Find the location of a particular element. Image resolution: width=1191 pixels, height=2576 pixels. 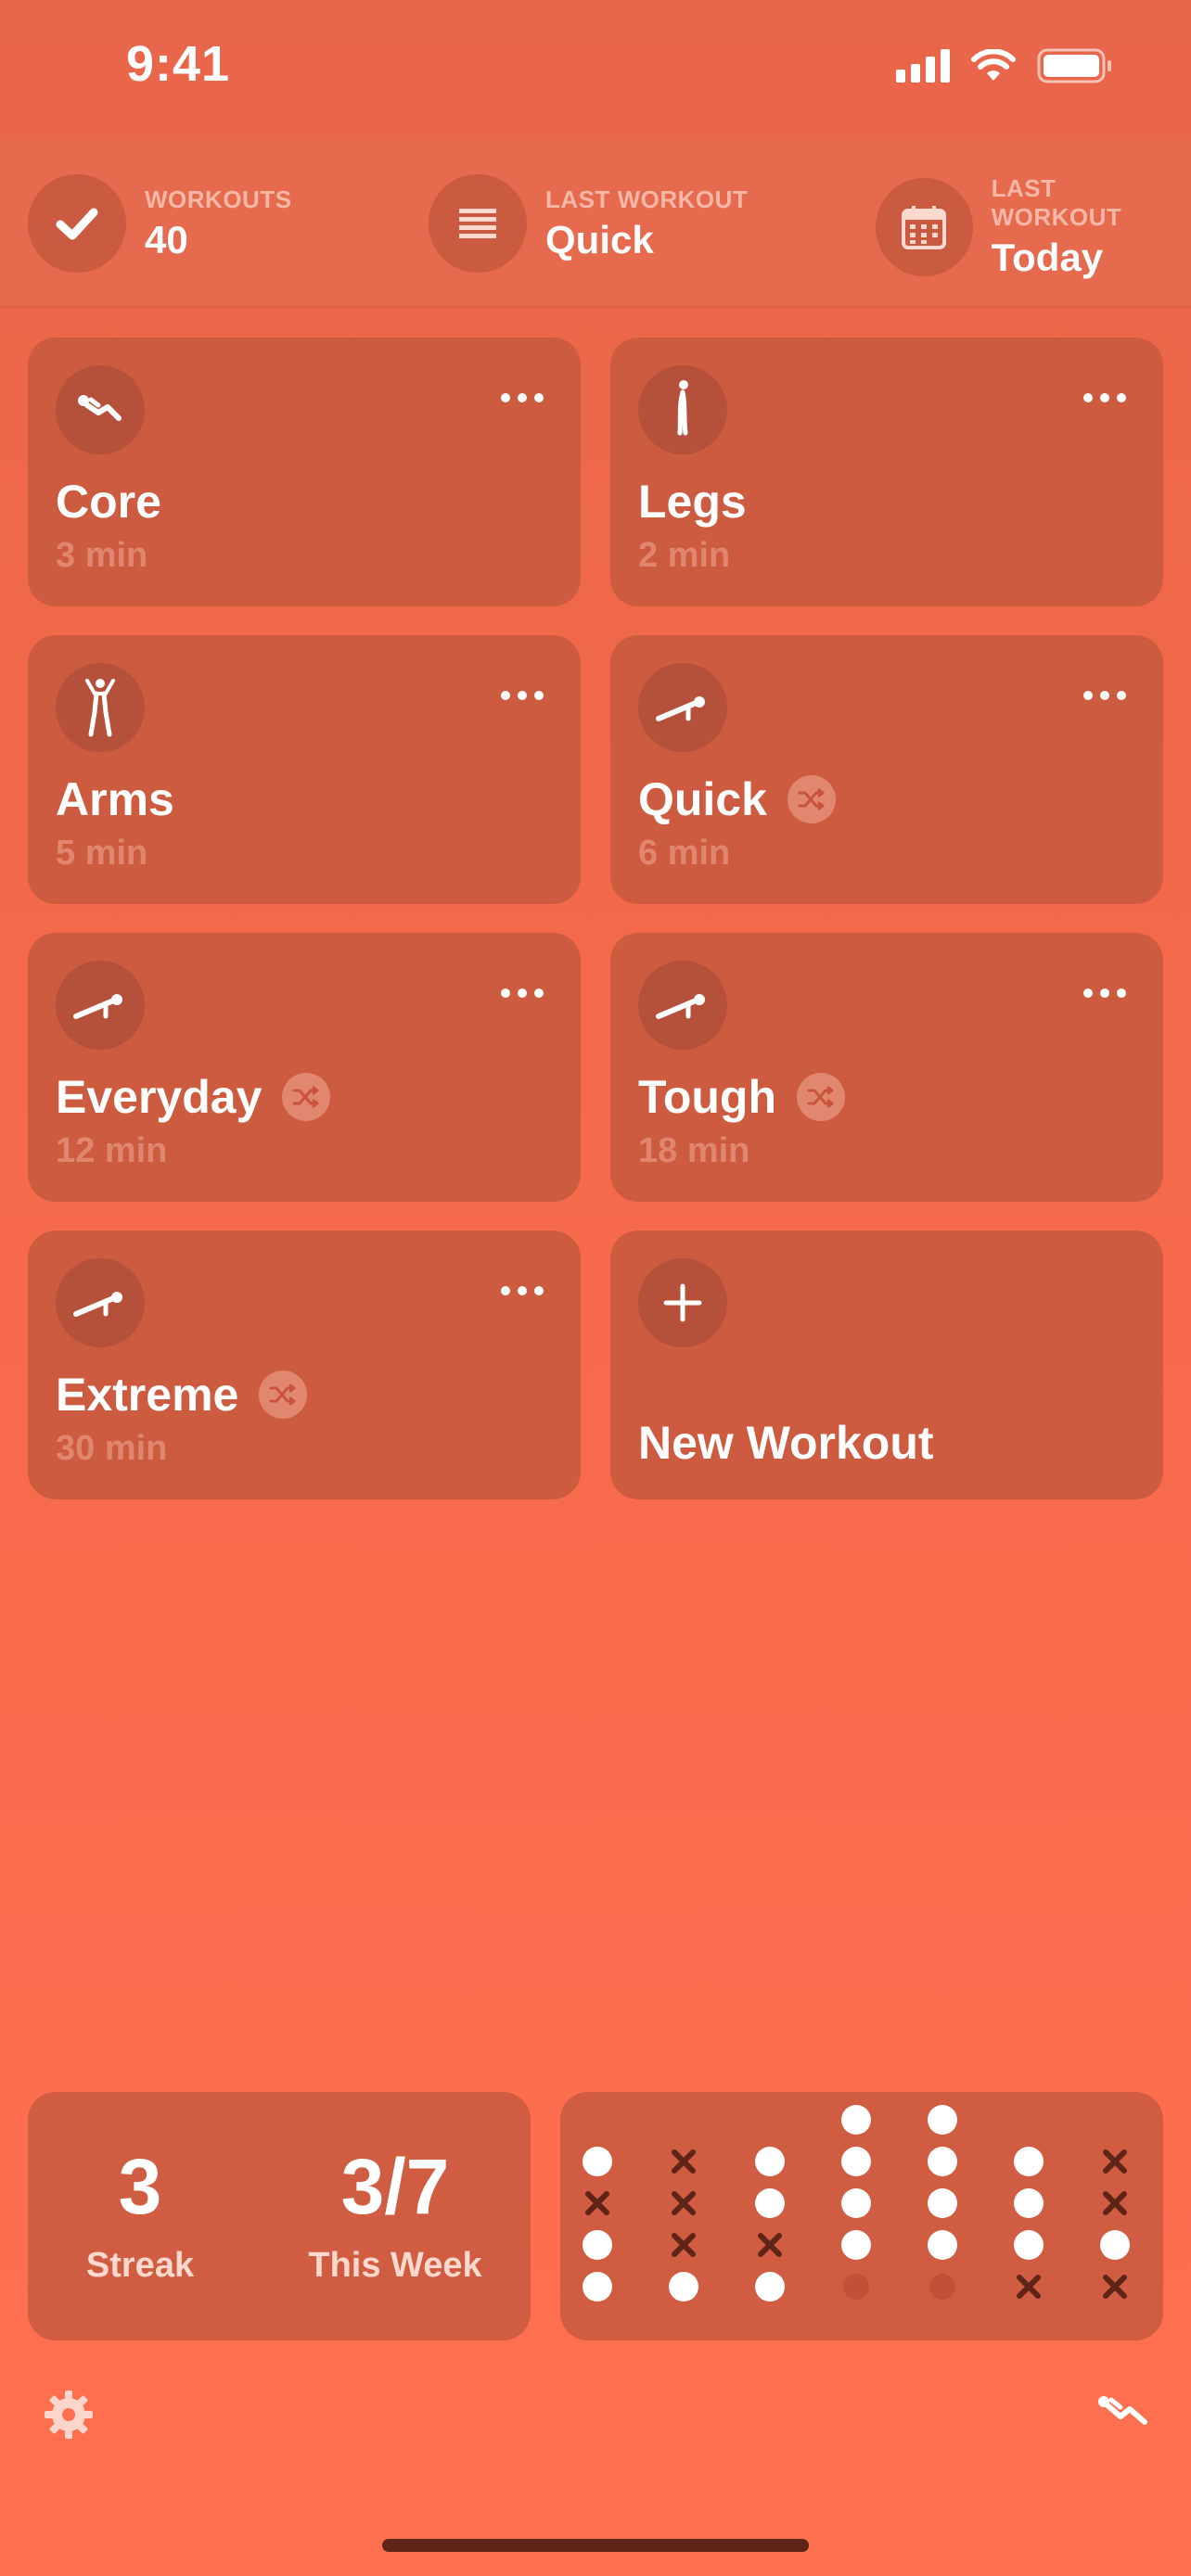

history-grid is located at coordinates (861, 2216).